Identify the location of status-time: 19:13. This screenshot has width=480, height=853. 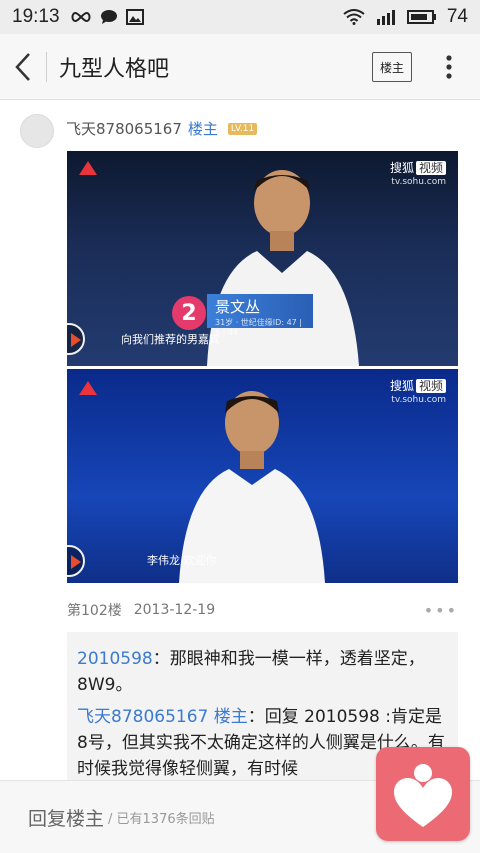
(36, 16).